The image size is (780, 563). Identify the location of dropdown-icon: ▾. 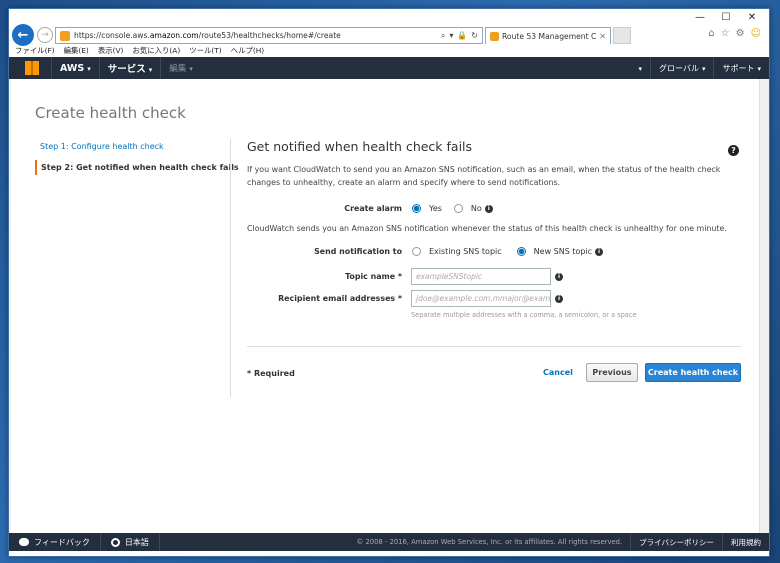
(451, 36).